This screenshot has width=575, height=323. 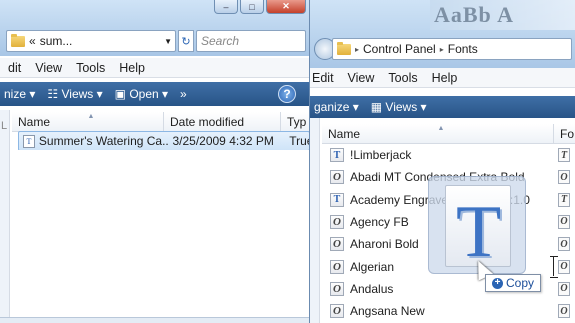 What do you see at coordinates (226, 7) in the screenshot?
I see `minimize-button: –` at bounding box center [226, 7].